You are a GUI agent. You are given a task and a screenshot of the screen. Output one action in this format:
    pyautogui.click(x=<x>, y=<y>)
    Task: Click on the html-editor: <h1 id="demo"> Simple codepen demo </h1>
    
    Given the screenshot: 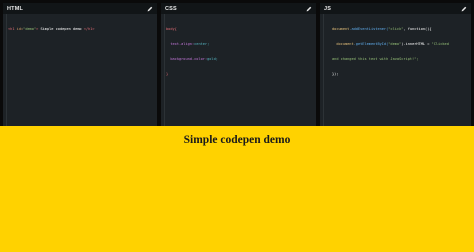 What is the action you would take?
    pyautogui.click(x=80, y=70)
    